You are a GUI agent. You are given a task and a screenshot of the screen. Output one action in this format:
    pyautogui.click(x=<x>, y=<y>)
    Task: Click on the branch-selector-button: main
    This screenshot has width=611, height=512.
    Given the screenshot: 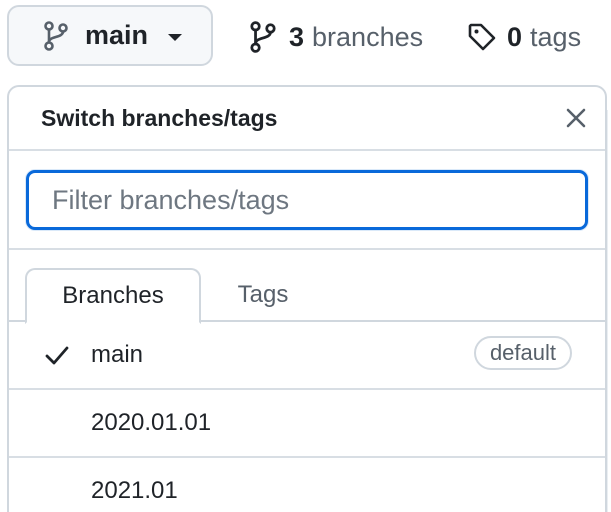 What is the action you would take?
    pyautogui.click(x=110, y=35)
    